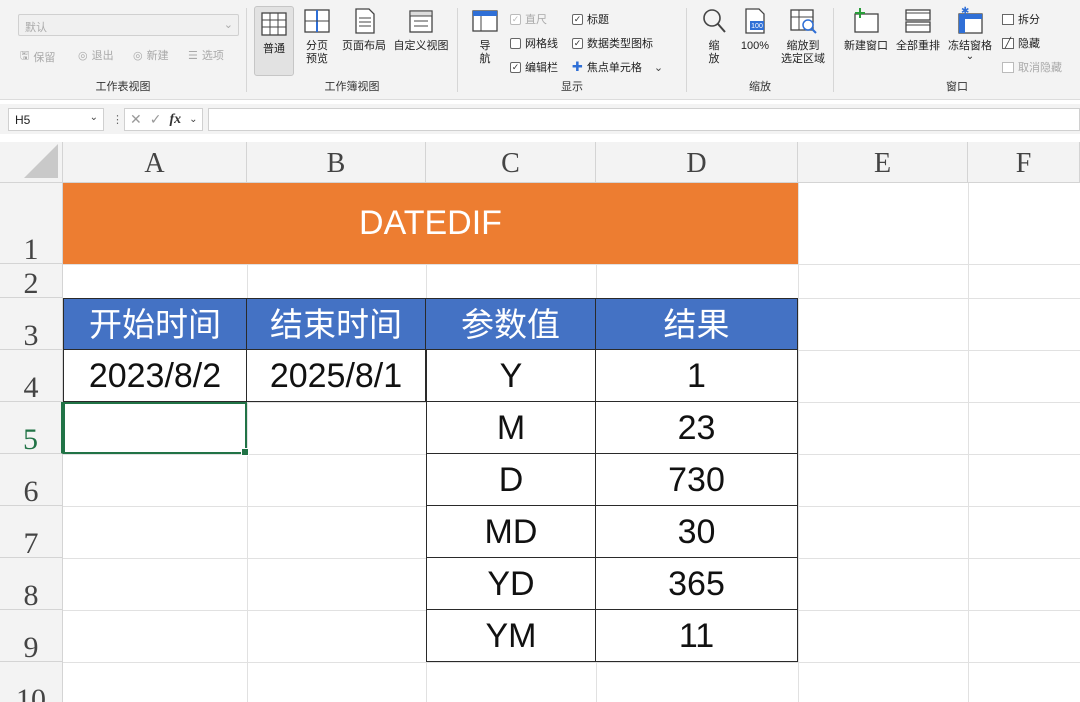 The image size is (1080, 702). Describe the element at coordinates (511, 636) in the screenshot. I see `cell-param: YM` at that location.